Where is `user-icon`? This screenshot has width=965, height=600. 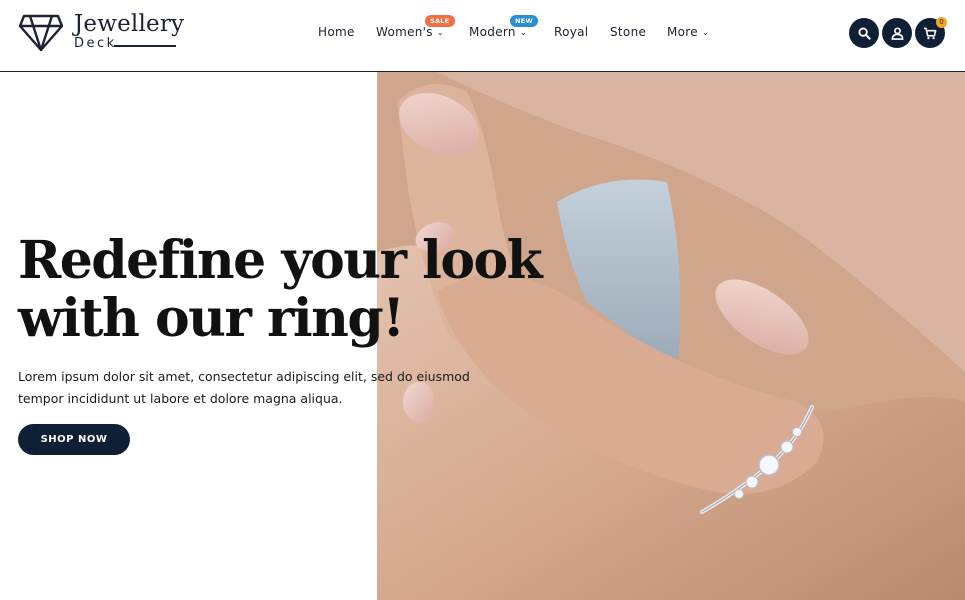 user-icon is located at coordinates (897, 33).